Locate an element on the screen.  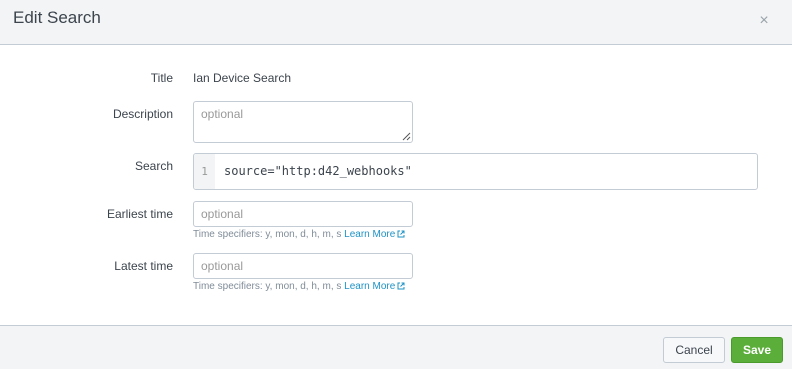
dialog-header: Edit Search × is located at coordinates (396, 22).